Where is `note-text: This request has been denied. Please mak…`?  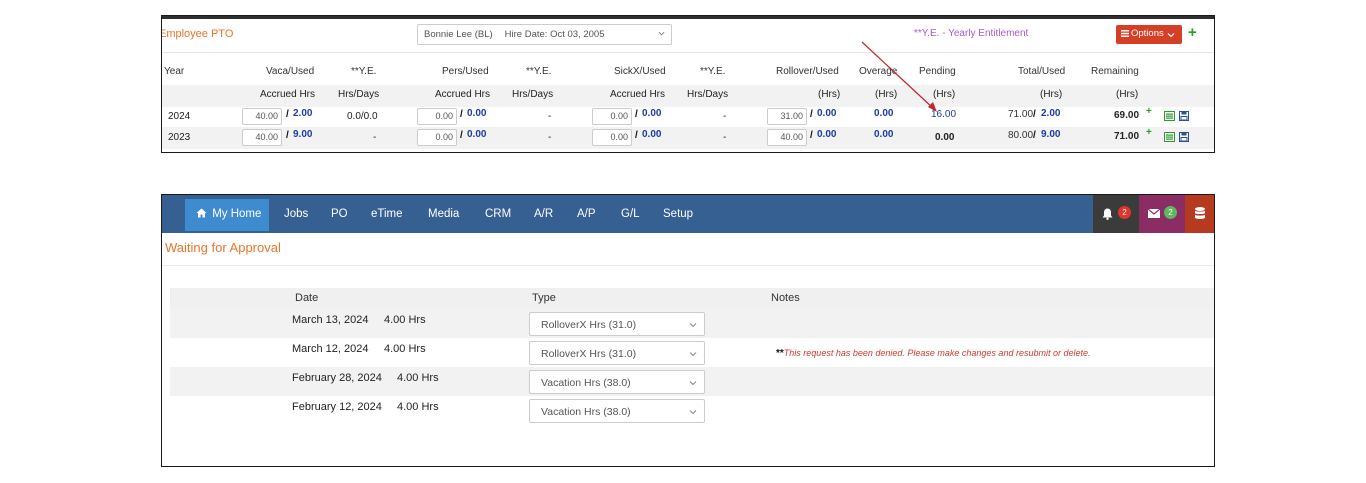
note-text: This request has been denied. Please mak… is located at coordinates (937, 353).